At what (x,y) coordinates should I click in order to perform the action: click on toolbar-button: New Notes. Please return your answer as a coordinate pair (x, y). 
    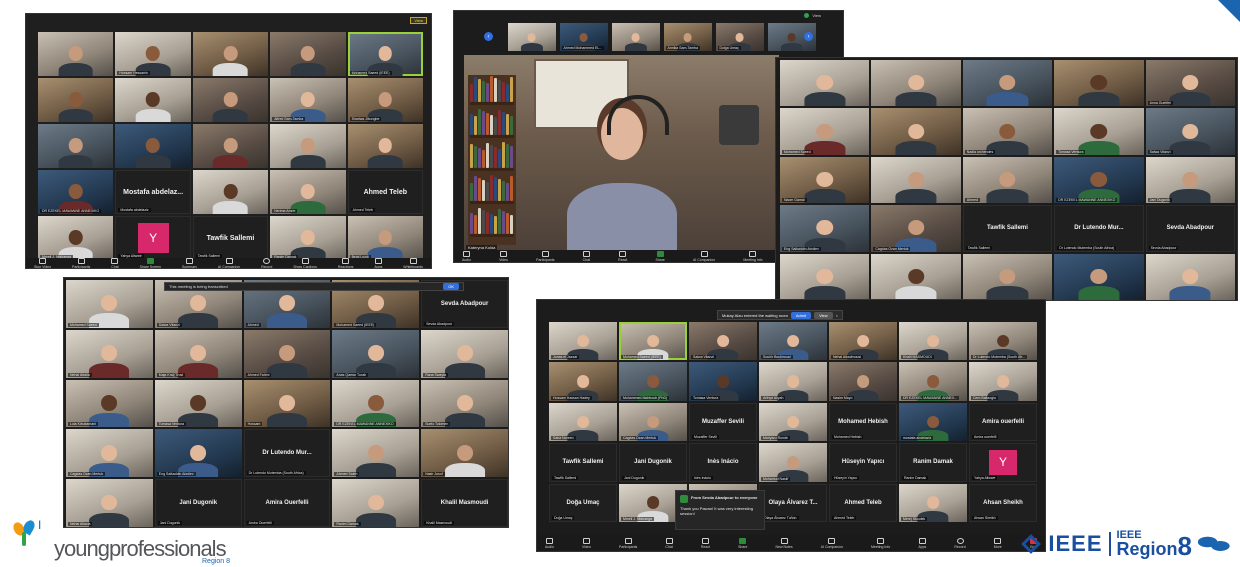
    Looking at the image, I should click on (784, 543).